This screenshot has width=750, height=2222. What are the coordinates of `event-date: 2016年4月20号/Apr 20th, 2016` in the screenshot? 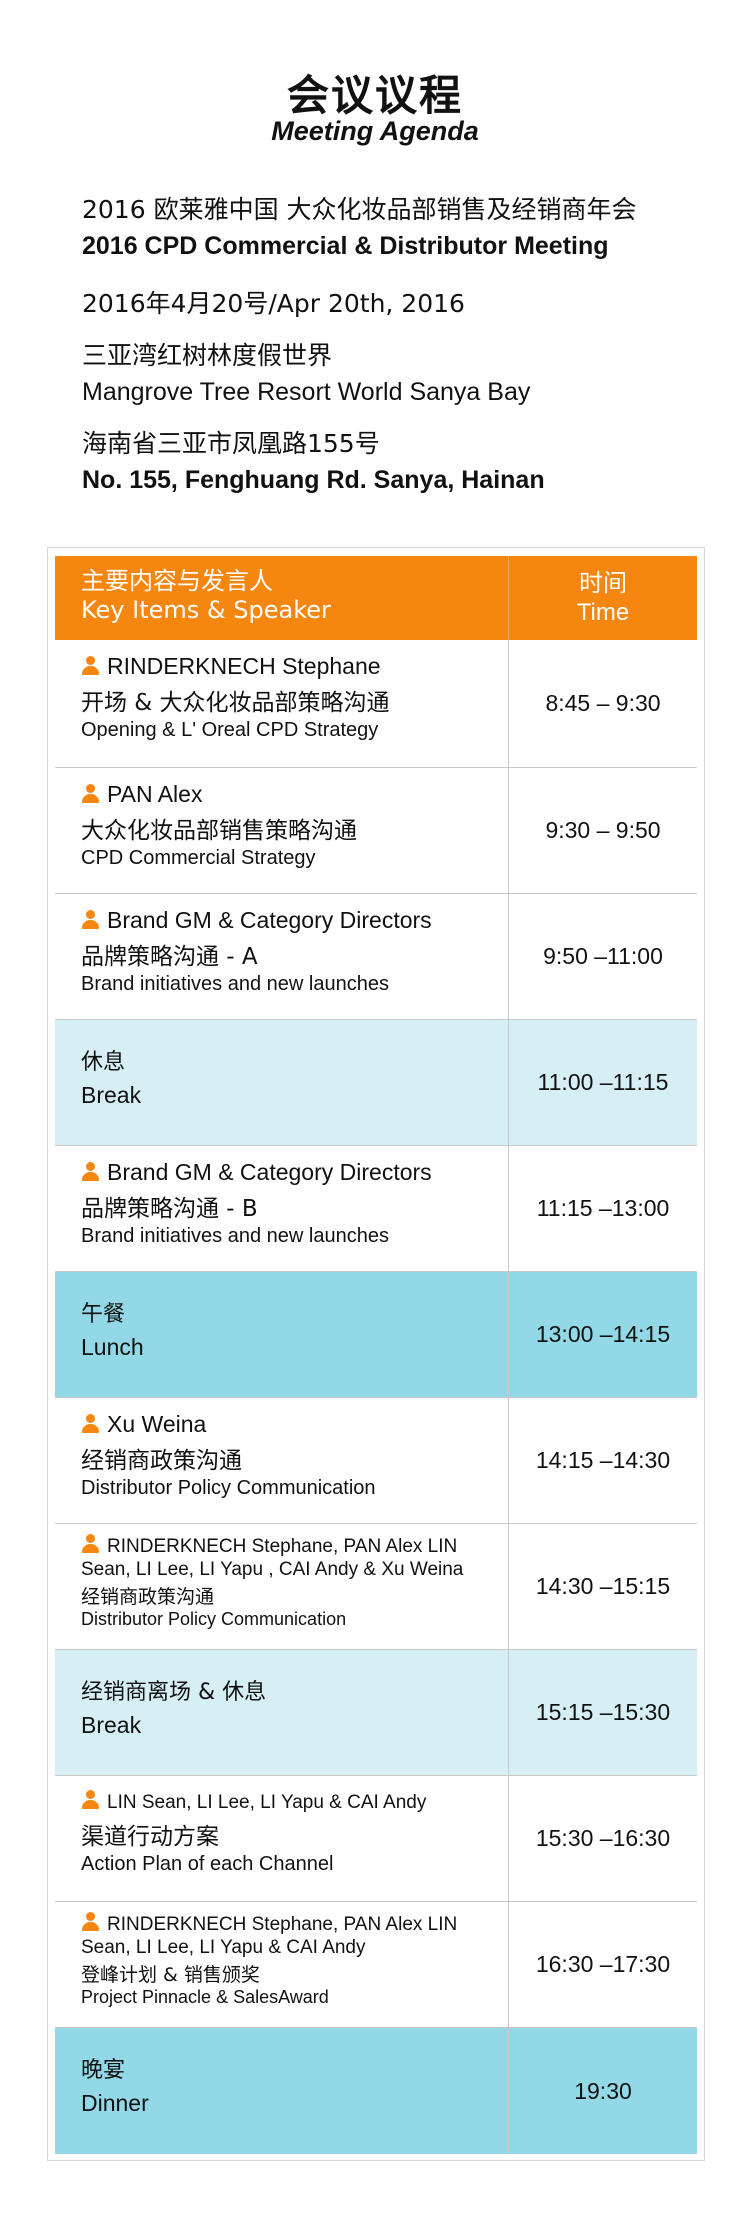 It's located at (273, 304).